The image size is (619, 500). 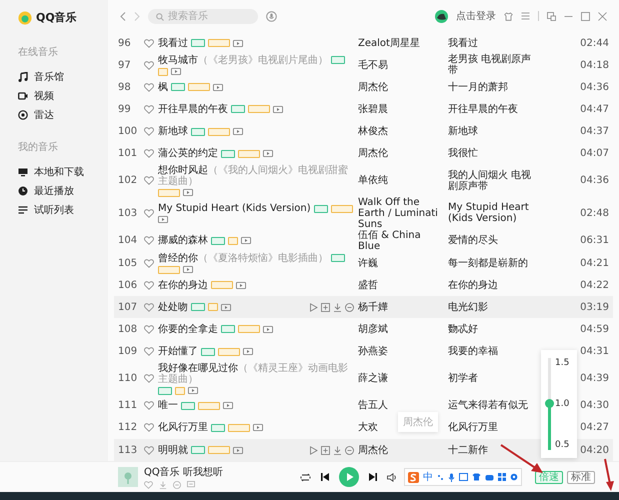 What do you see at coordinates (492, 213) in the screenshot?
I see `album-link: My Stupid Heart (Kids Version)` at bounding box center [492, 213].